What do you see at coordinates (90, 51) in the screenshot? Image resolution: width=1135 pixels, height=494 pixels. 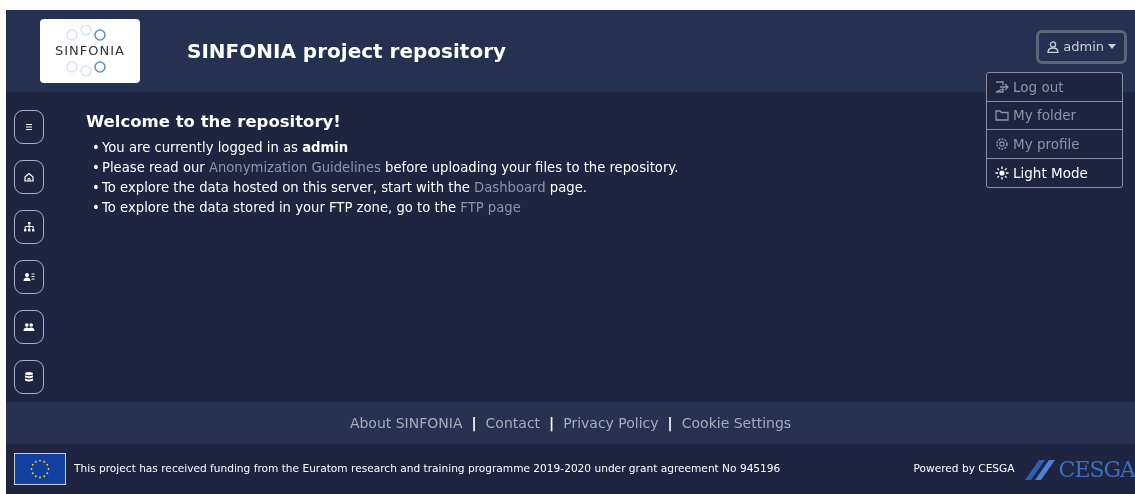 I see `logo-text: SINFONIA` at bounding box center [90, 51].